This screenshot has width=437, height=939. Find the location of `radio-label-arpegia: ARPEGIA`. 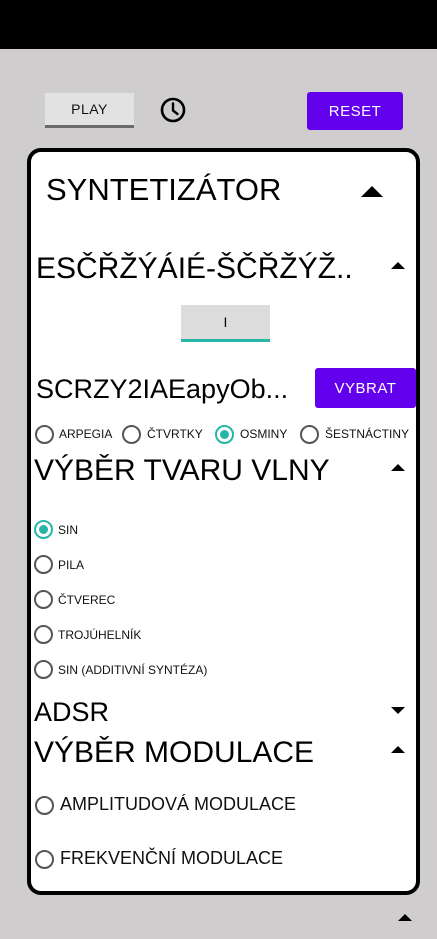

radio-label-arpegia: ARPEGIA is located at coordinates (86, 434).